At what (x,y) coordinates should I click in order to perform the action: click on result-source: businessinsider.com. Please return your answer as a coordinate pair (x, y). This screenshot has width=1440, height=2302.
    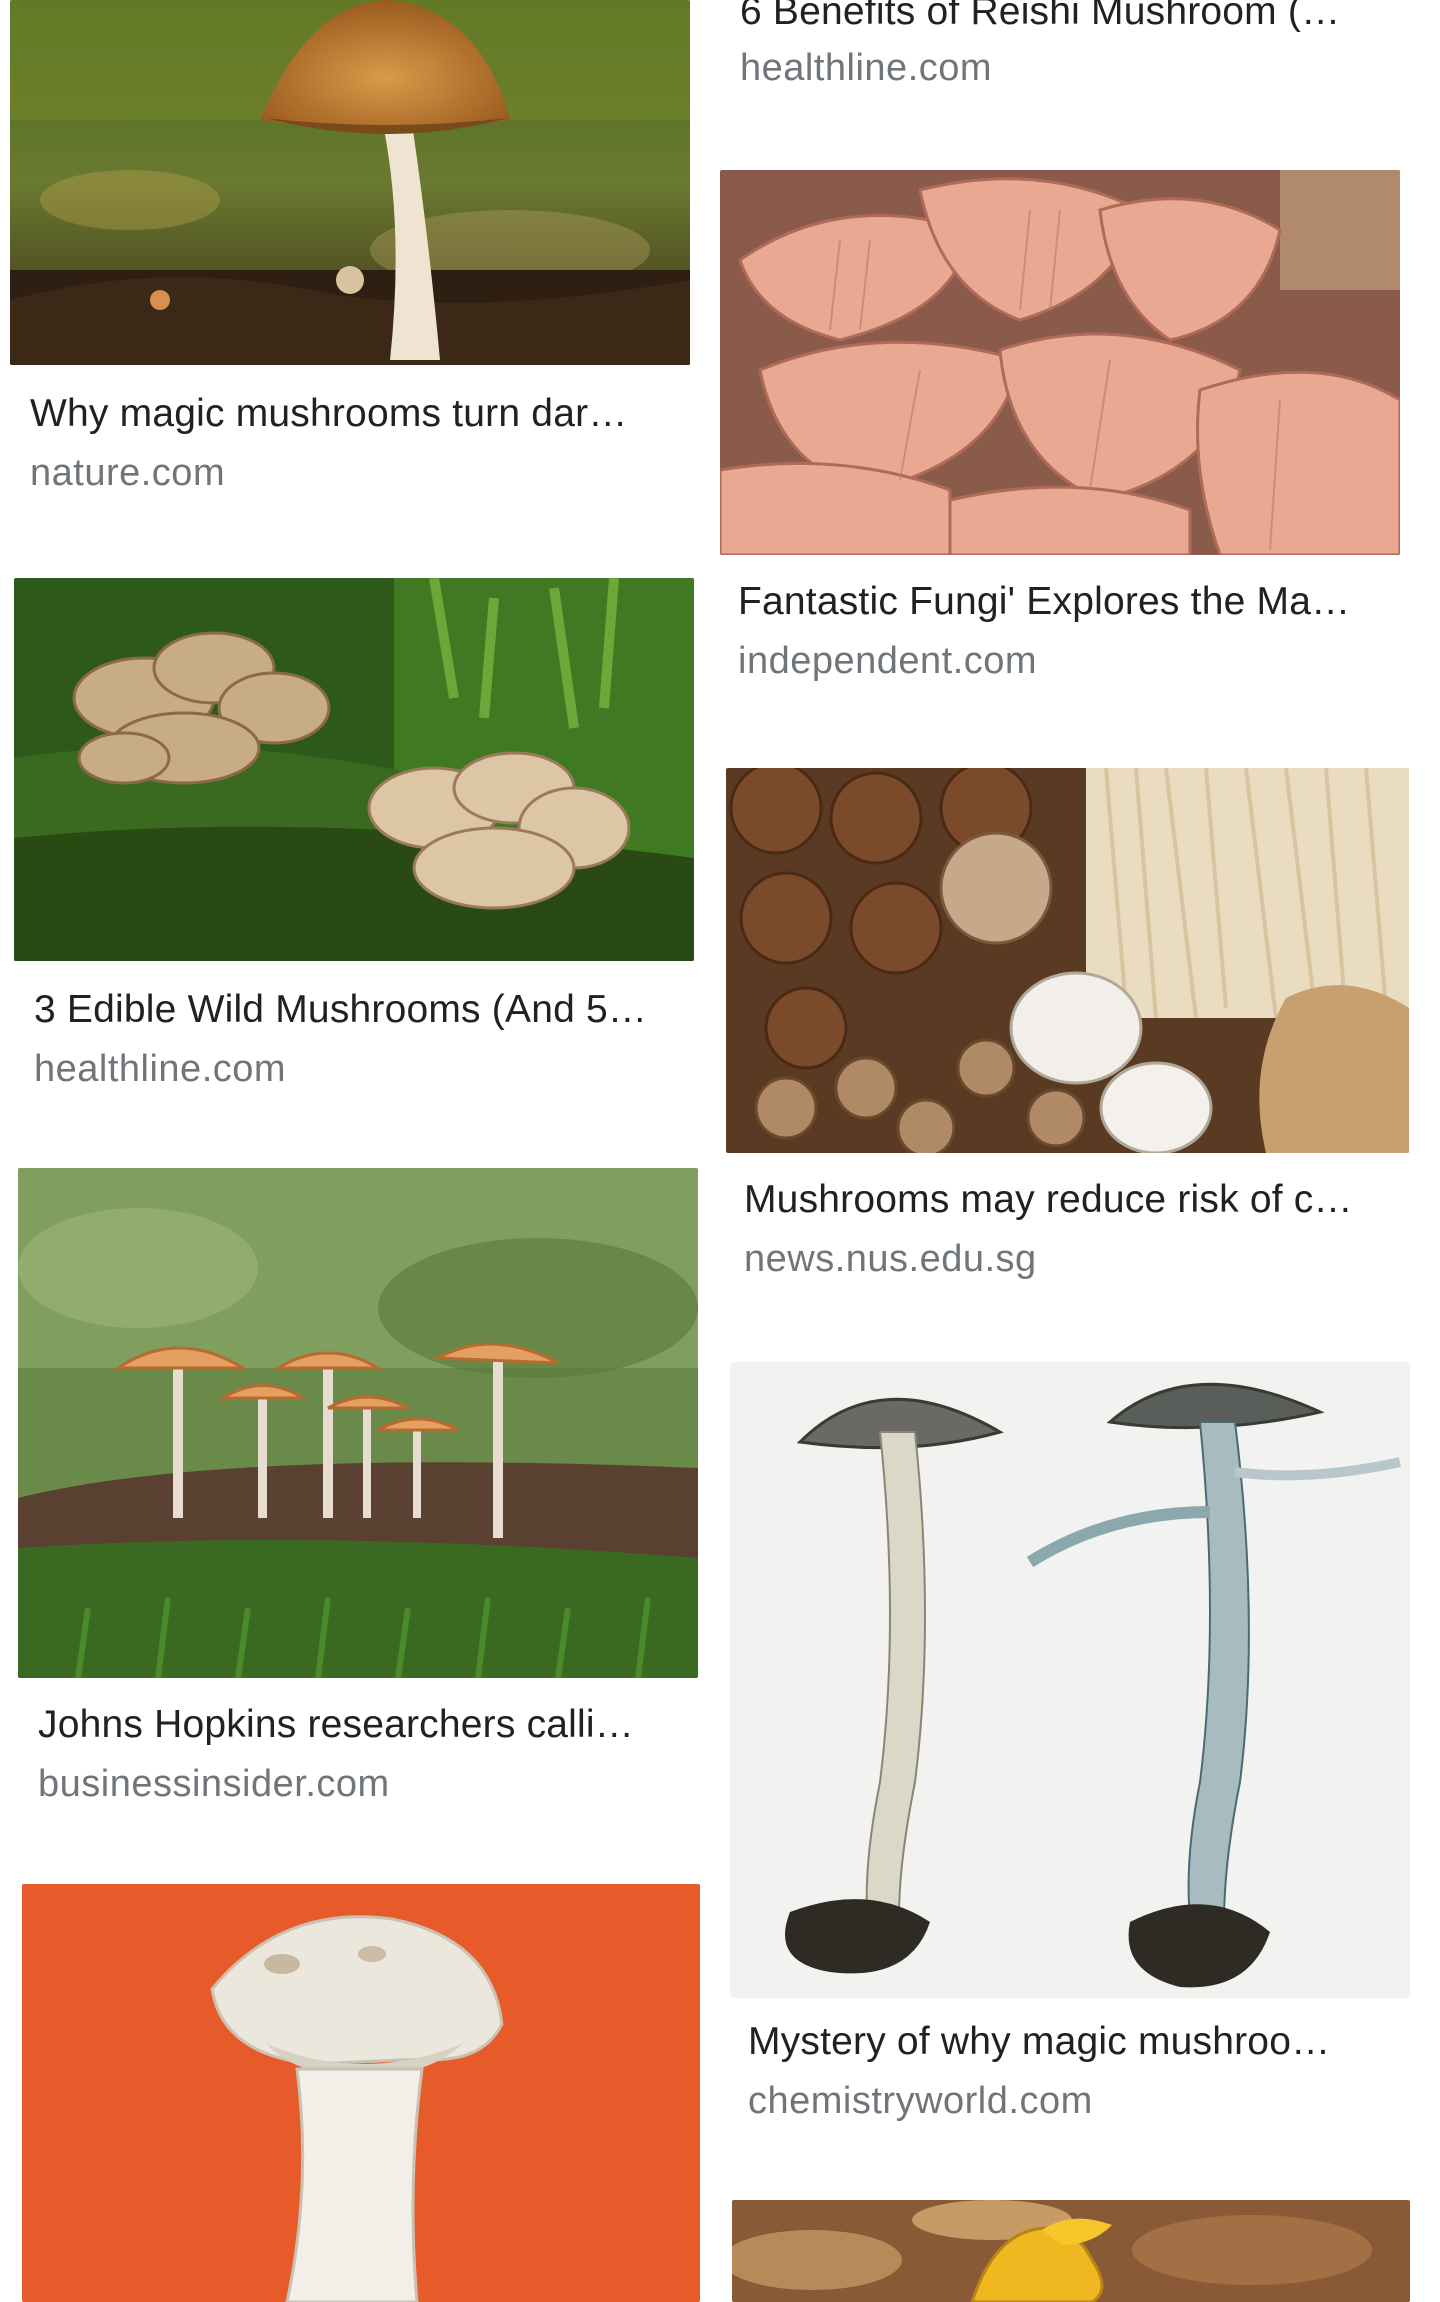
    Looking at the image, I should click on (214, 1784).